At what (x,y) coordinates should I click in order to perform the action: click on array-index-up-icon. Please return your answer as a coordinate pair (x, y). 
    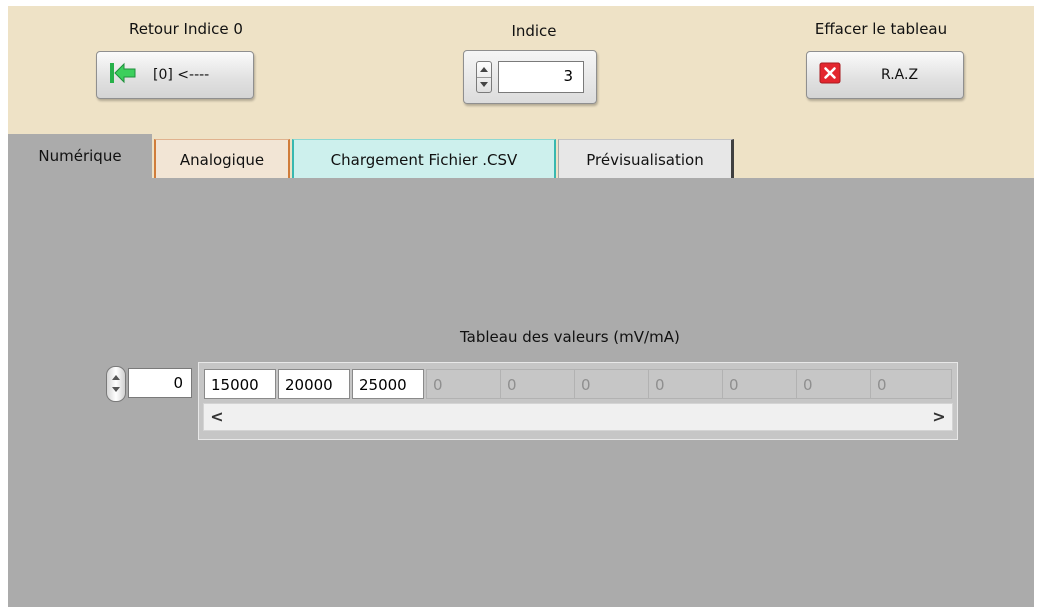
    Looking at the image, I should click on (116, 377).